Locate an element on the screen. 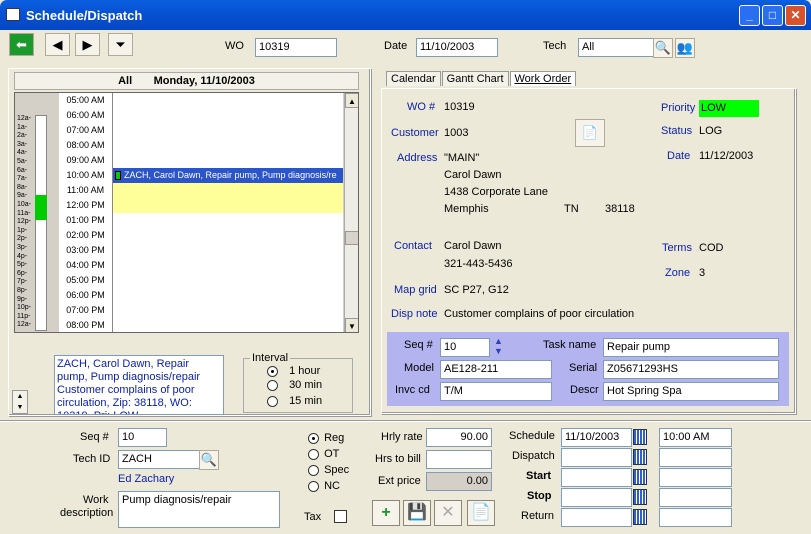 Image resolution: width=811 pixels, height=534 pixels. task-seq-input: 10 is located at coordinates (465, 347).